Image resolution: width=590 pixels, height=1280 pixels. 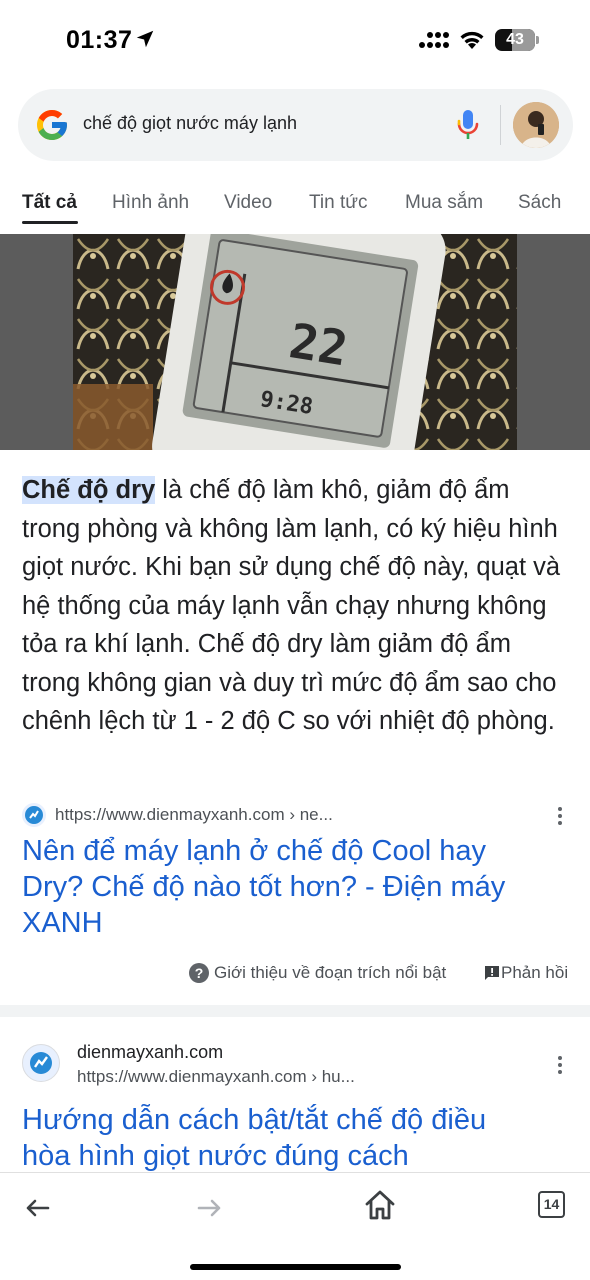 What do you see at coordinates (500, 125) in the screenshot?
I see `search-divider` at bounding box center [500, 125].